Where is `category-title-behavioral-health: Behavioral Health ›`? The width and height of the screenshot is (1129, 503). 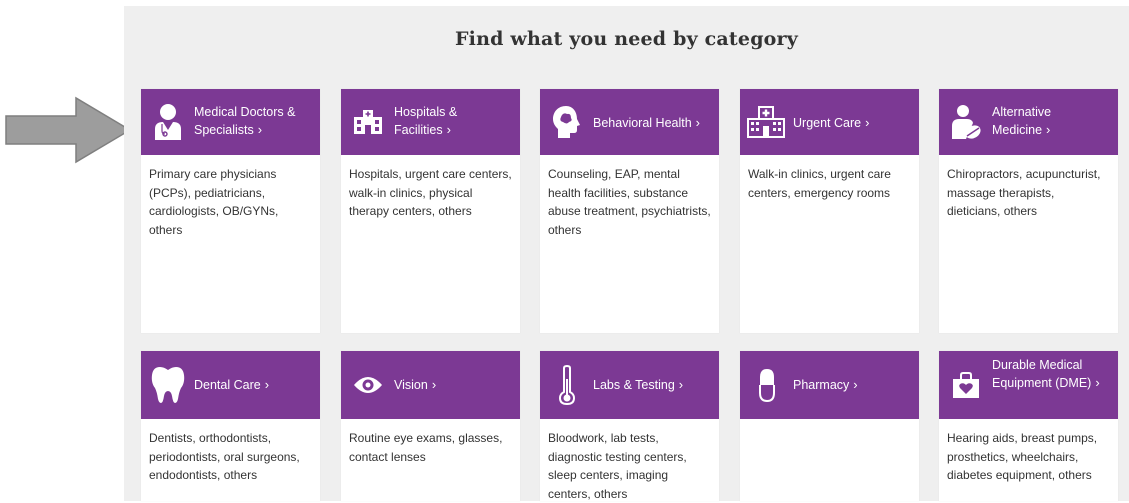 category-title-behavioral-health: Behavioral Health › is located at coordinates (653, 123).